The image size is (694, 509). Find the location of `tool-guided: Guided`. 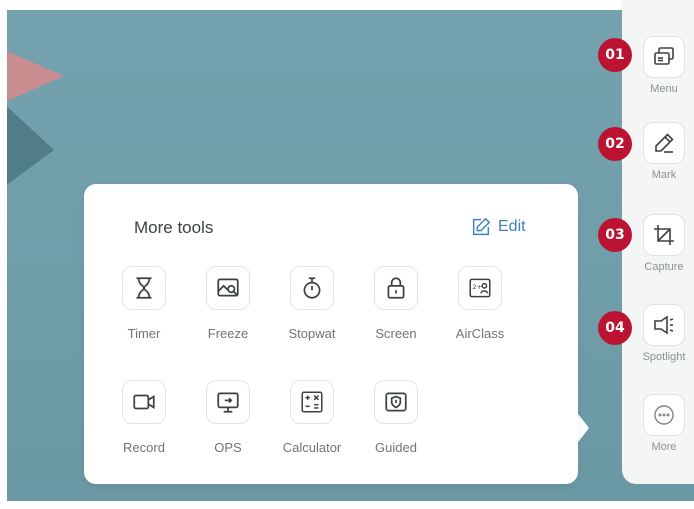

tool-guided: Guided is located at coordinates (396, 417).